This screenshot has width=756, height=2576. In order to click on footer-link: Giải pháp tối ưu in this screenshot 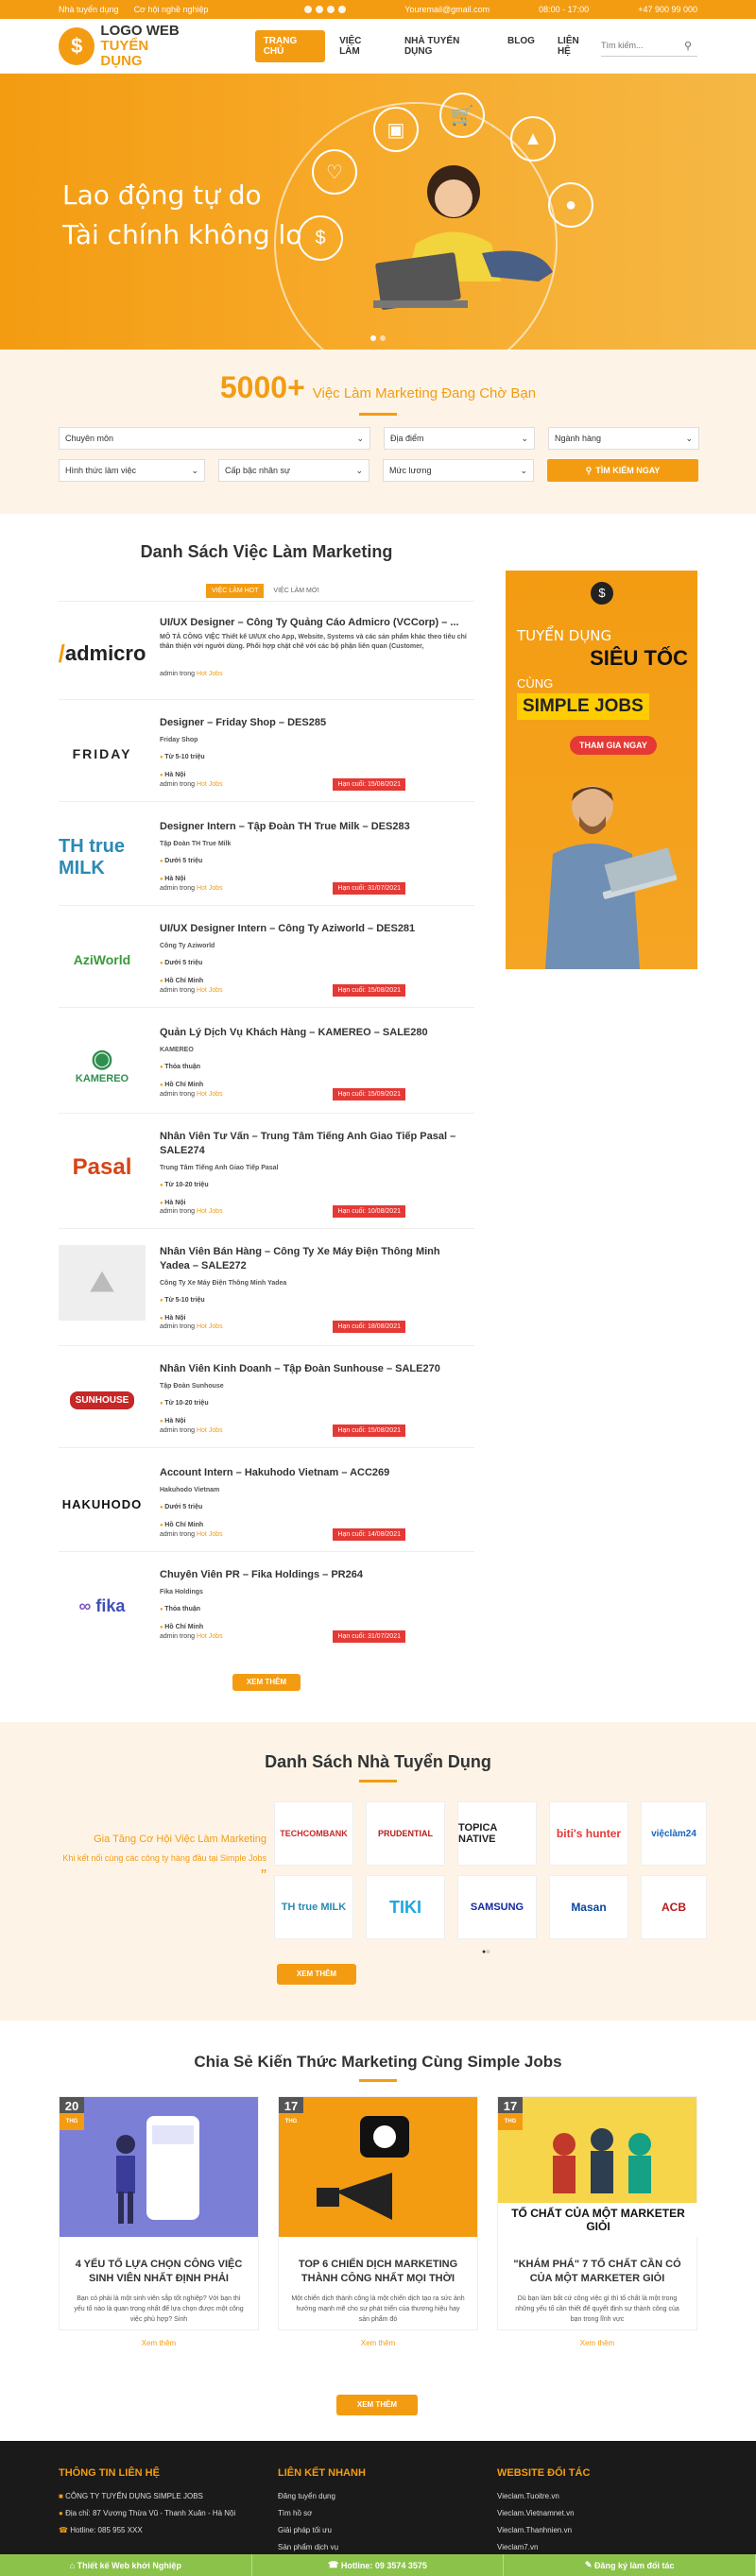, I will do `click(377, 2530)`.